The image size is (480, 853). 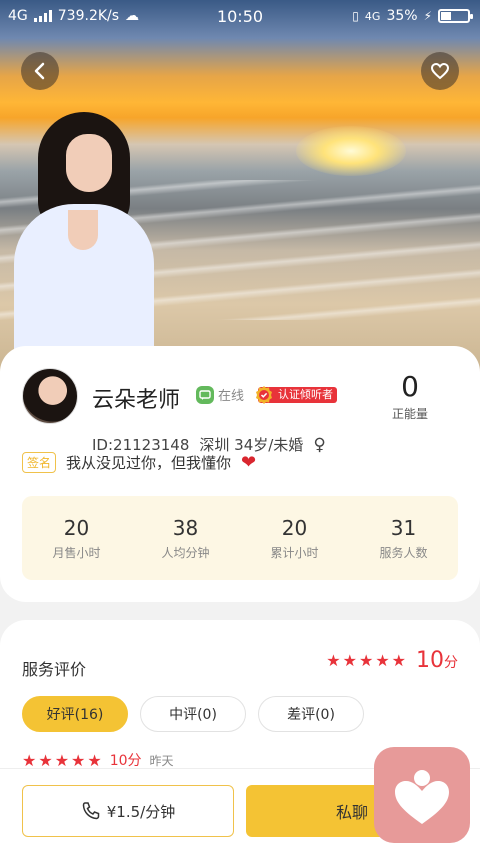 I want to click on user-id: ID:21123148, so click(x=141, y=444).